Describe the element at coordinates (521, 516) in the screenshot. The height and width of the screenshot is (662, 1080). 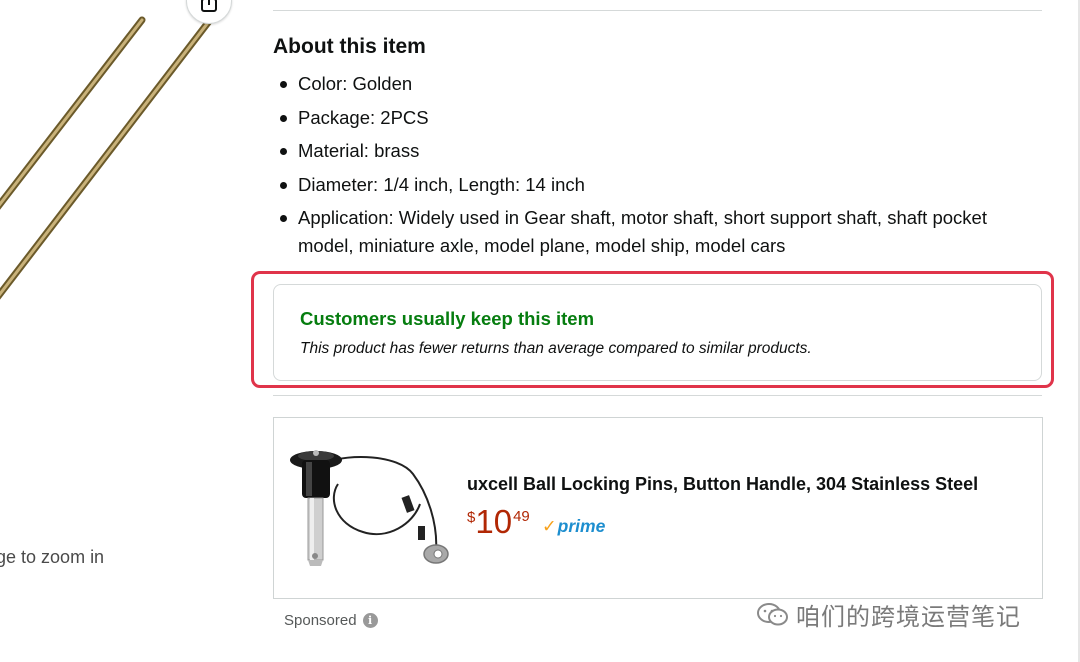
I see `price-fraction: 49` at that location.